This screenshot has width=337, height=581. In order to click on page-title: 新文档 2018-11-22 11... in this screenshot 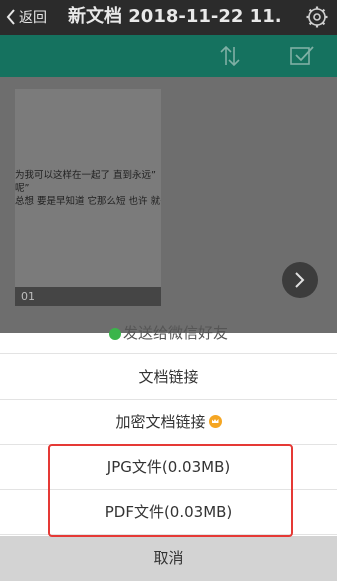, I will do `click(174, 16)`.